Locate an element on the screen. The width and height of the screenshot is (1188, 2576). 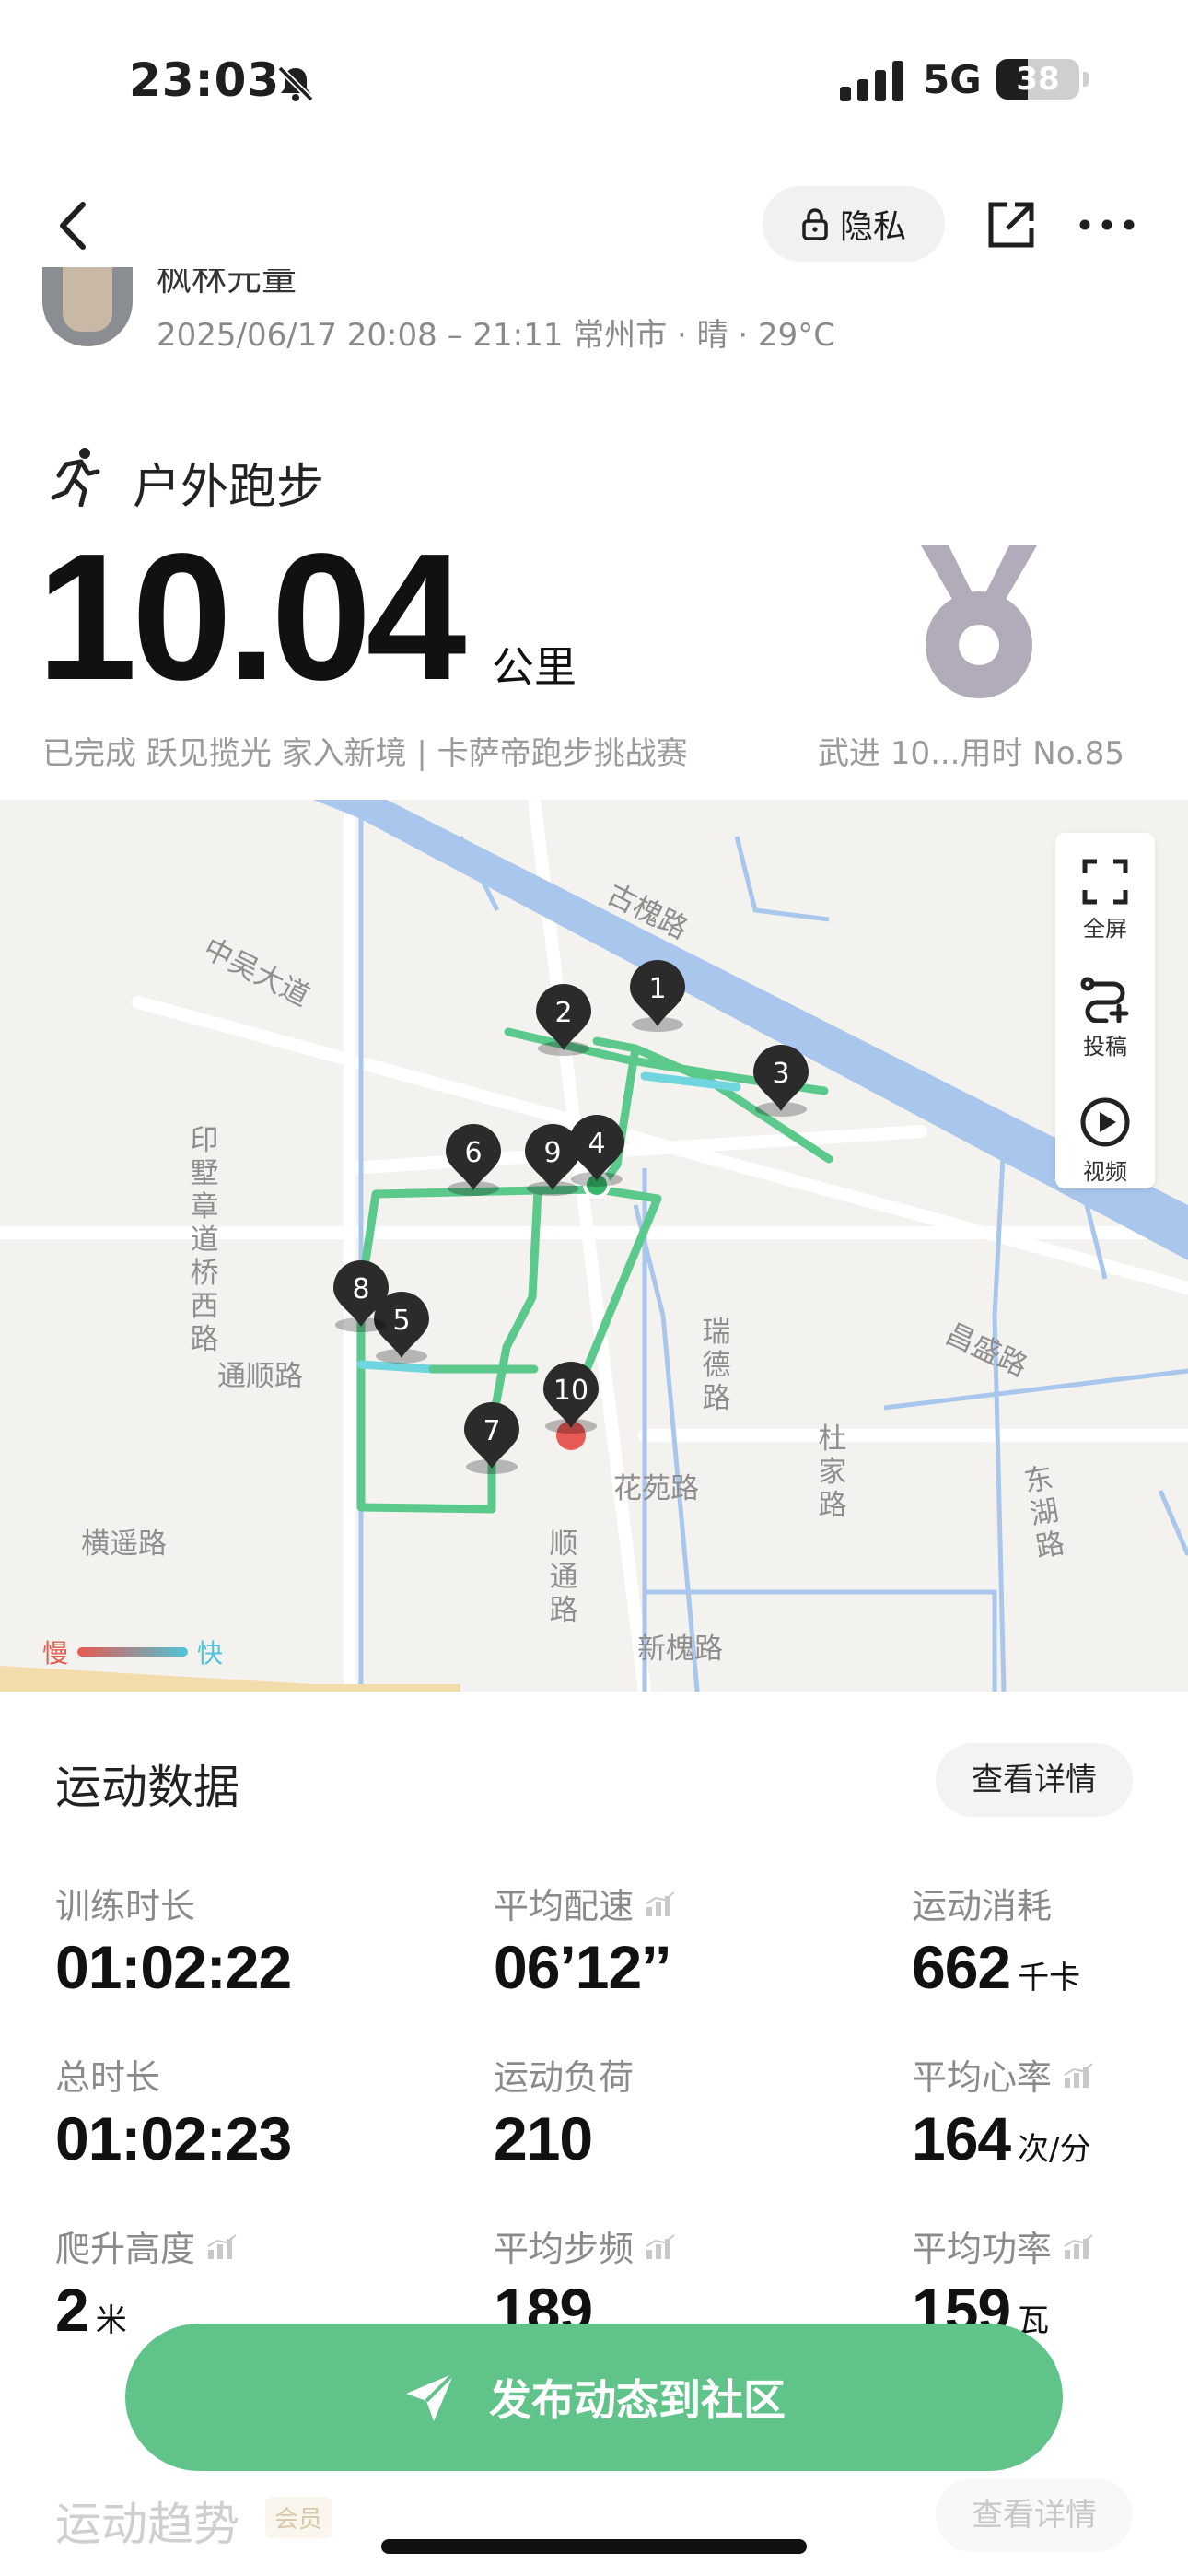
trend-detail-button: 查看详情 is located at coordinates (1034, 2515).